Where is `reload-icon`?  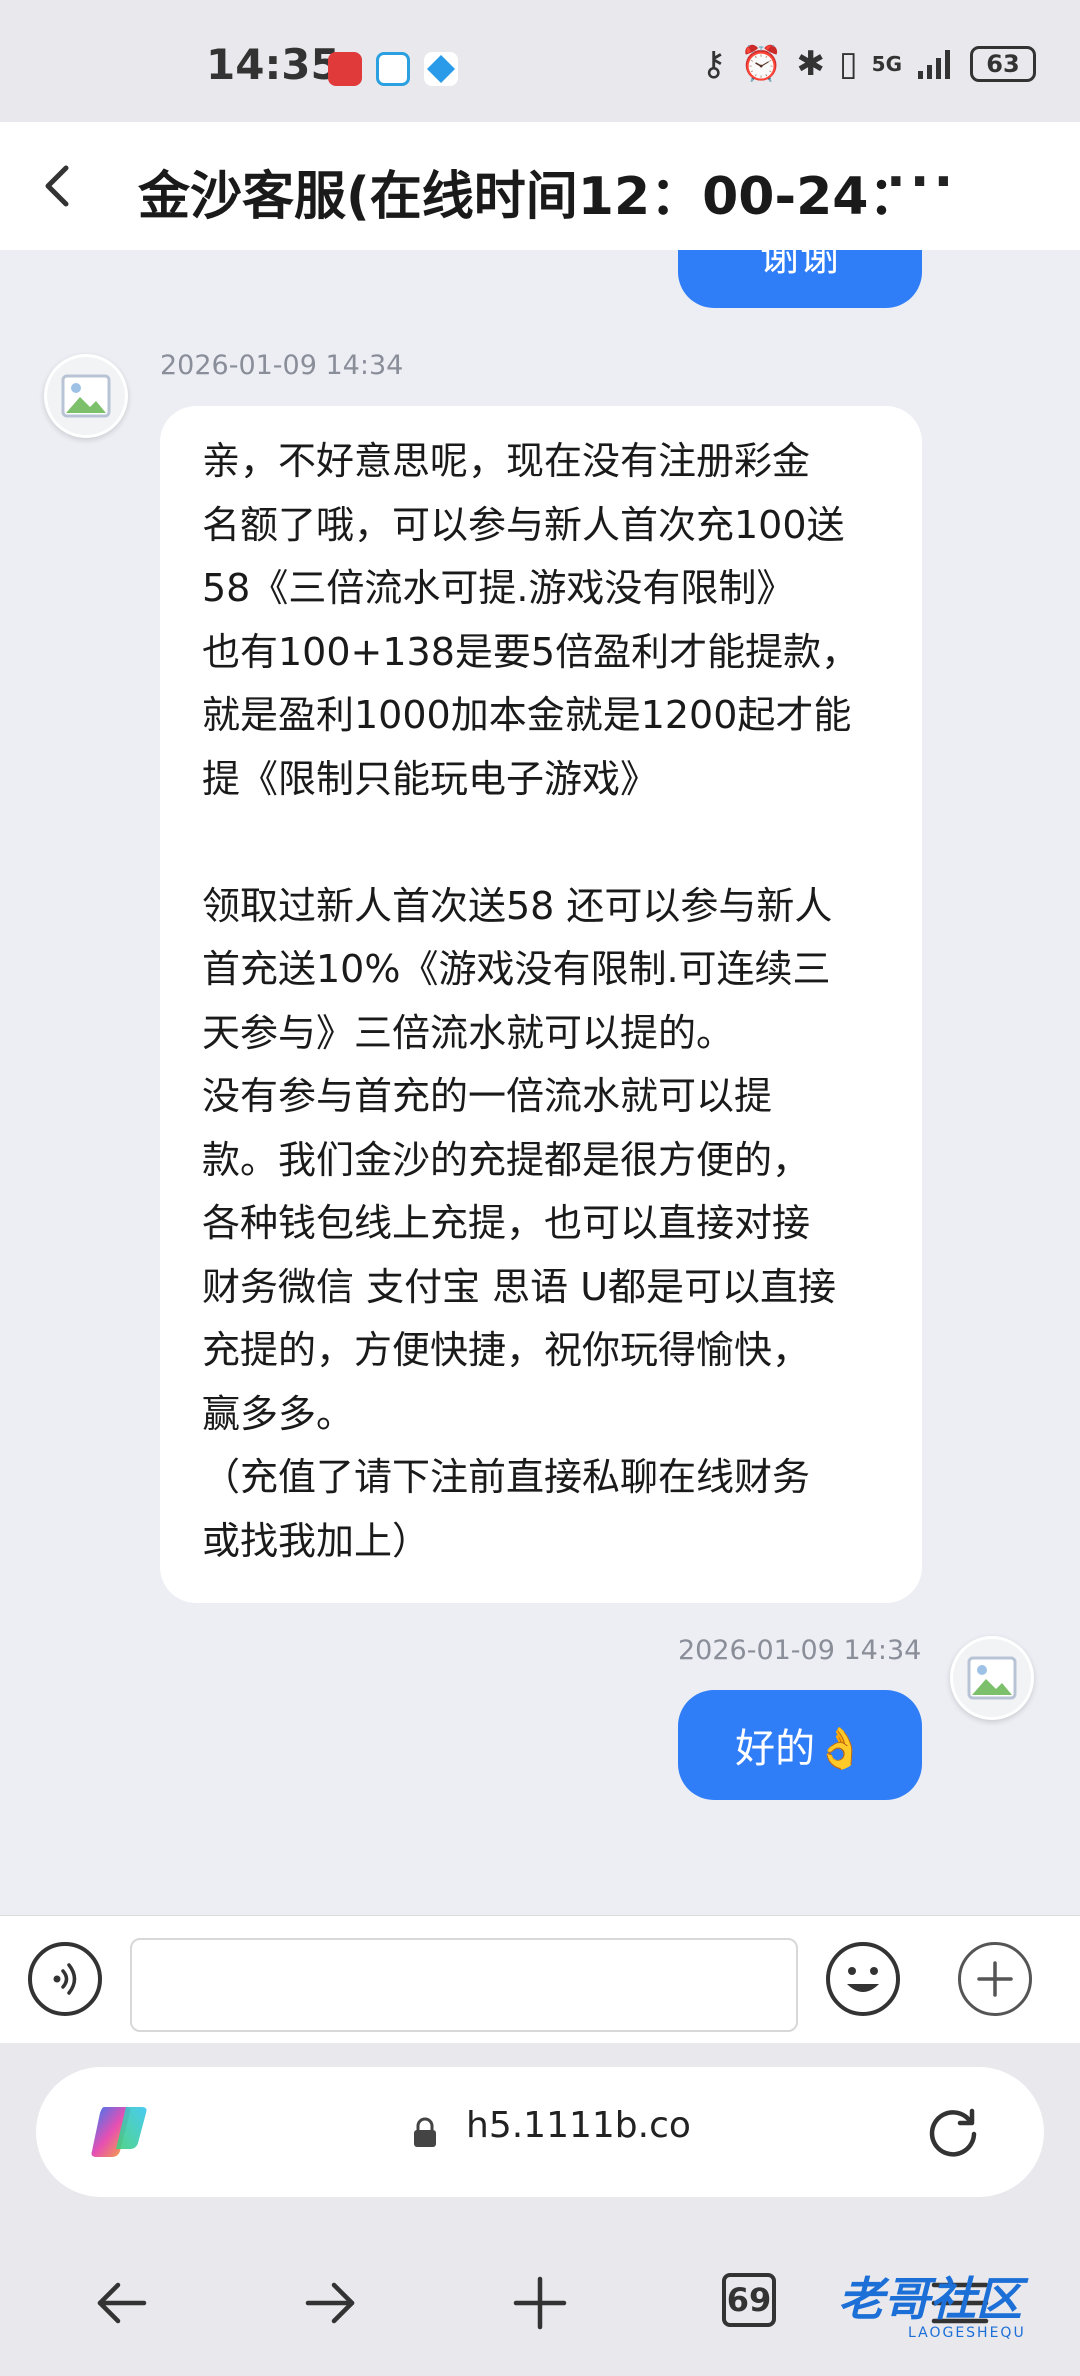 reload-icon is located at coordinates (953, 2134).